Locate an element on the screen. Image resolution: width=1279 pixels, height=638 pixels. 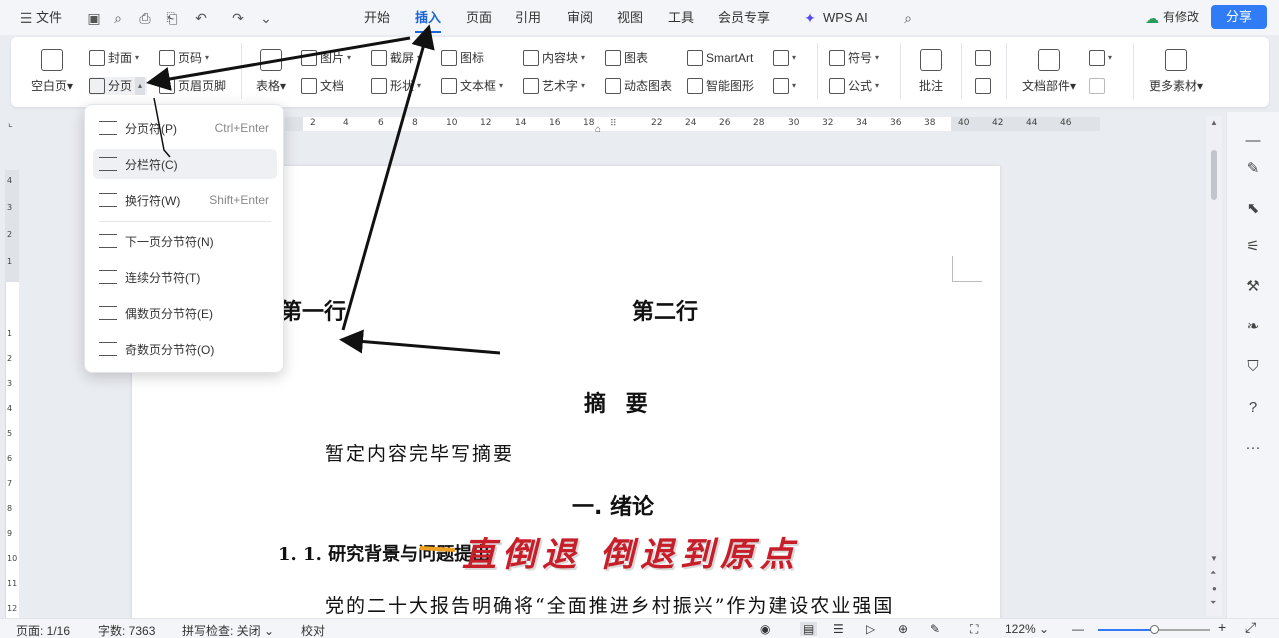
formula-button: 公式 ▾ is located at coordinates (854, 86).